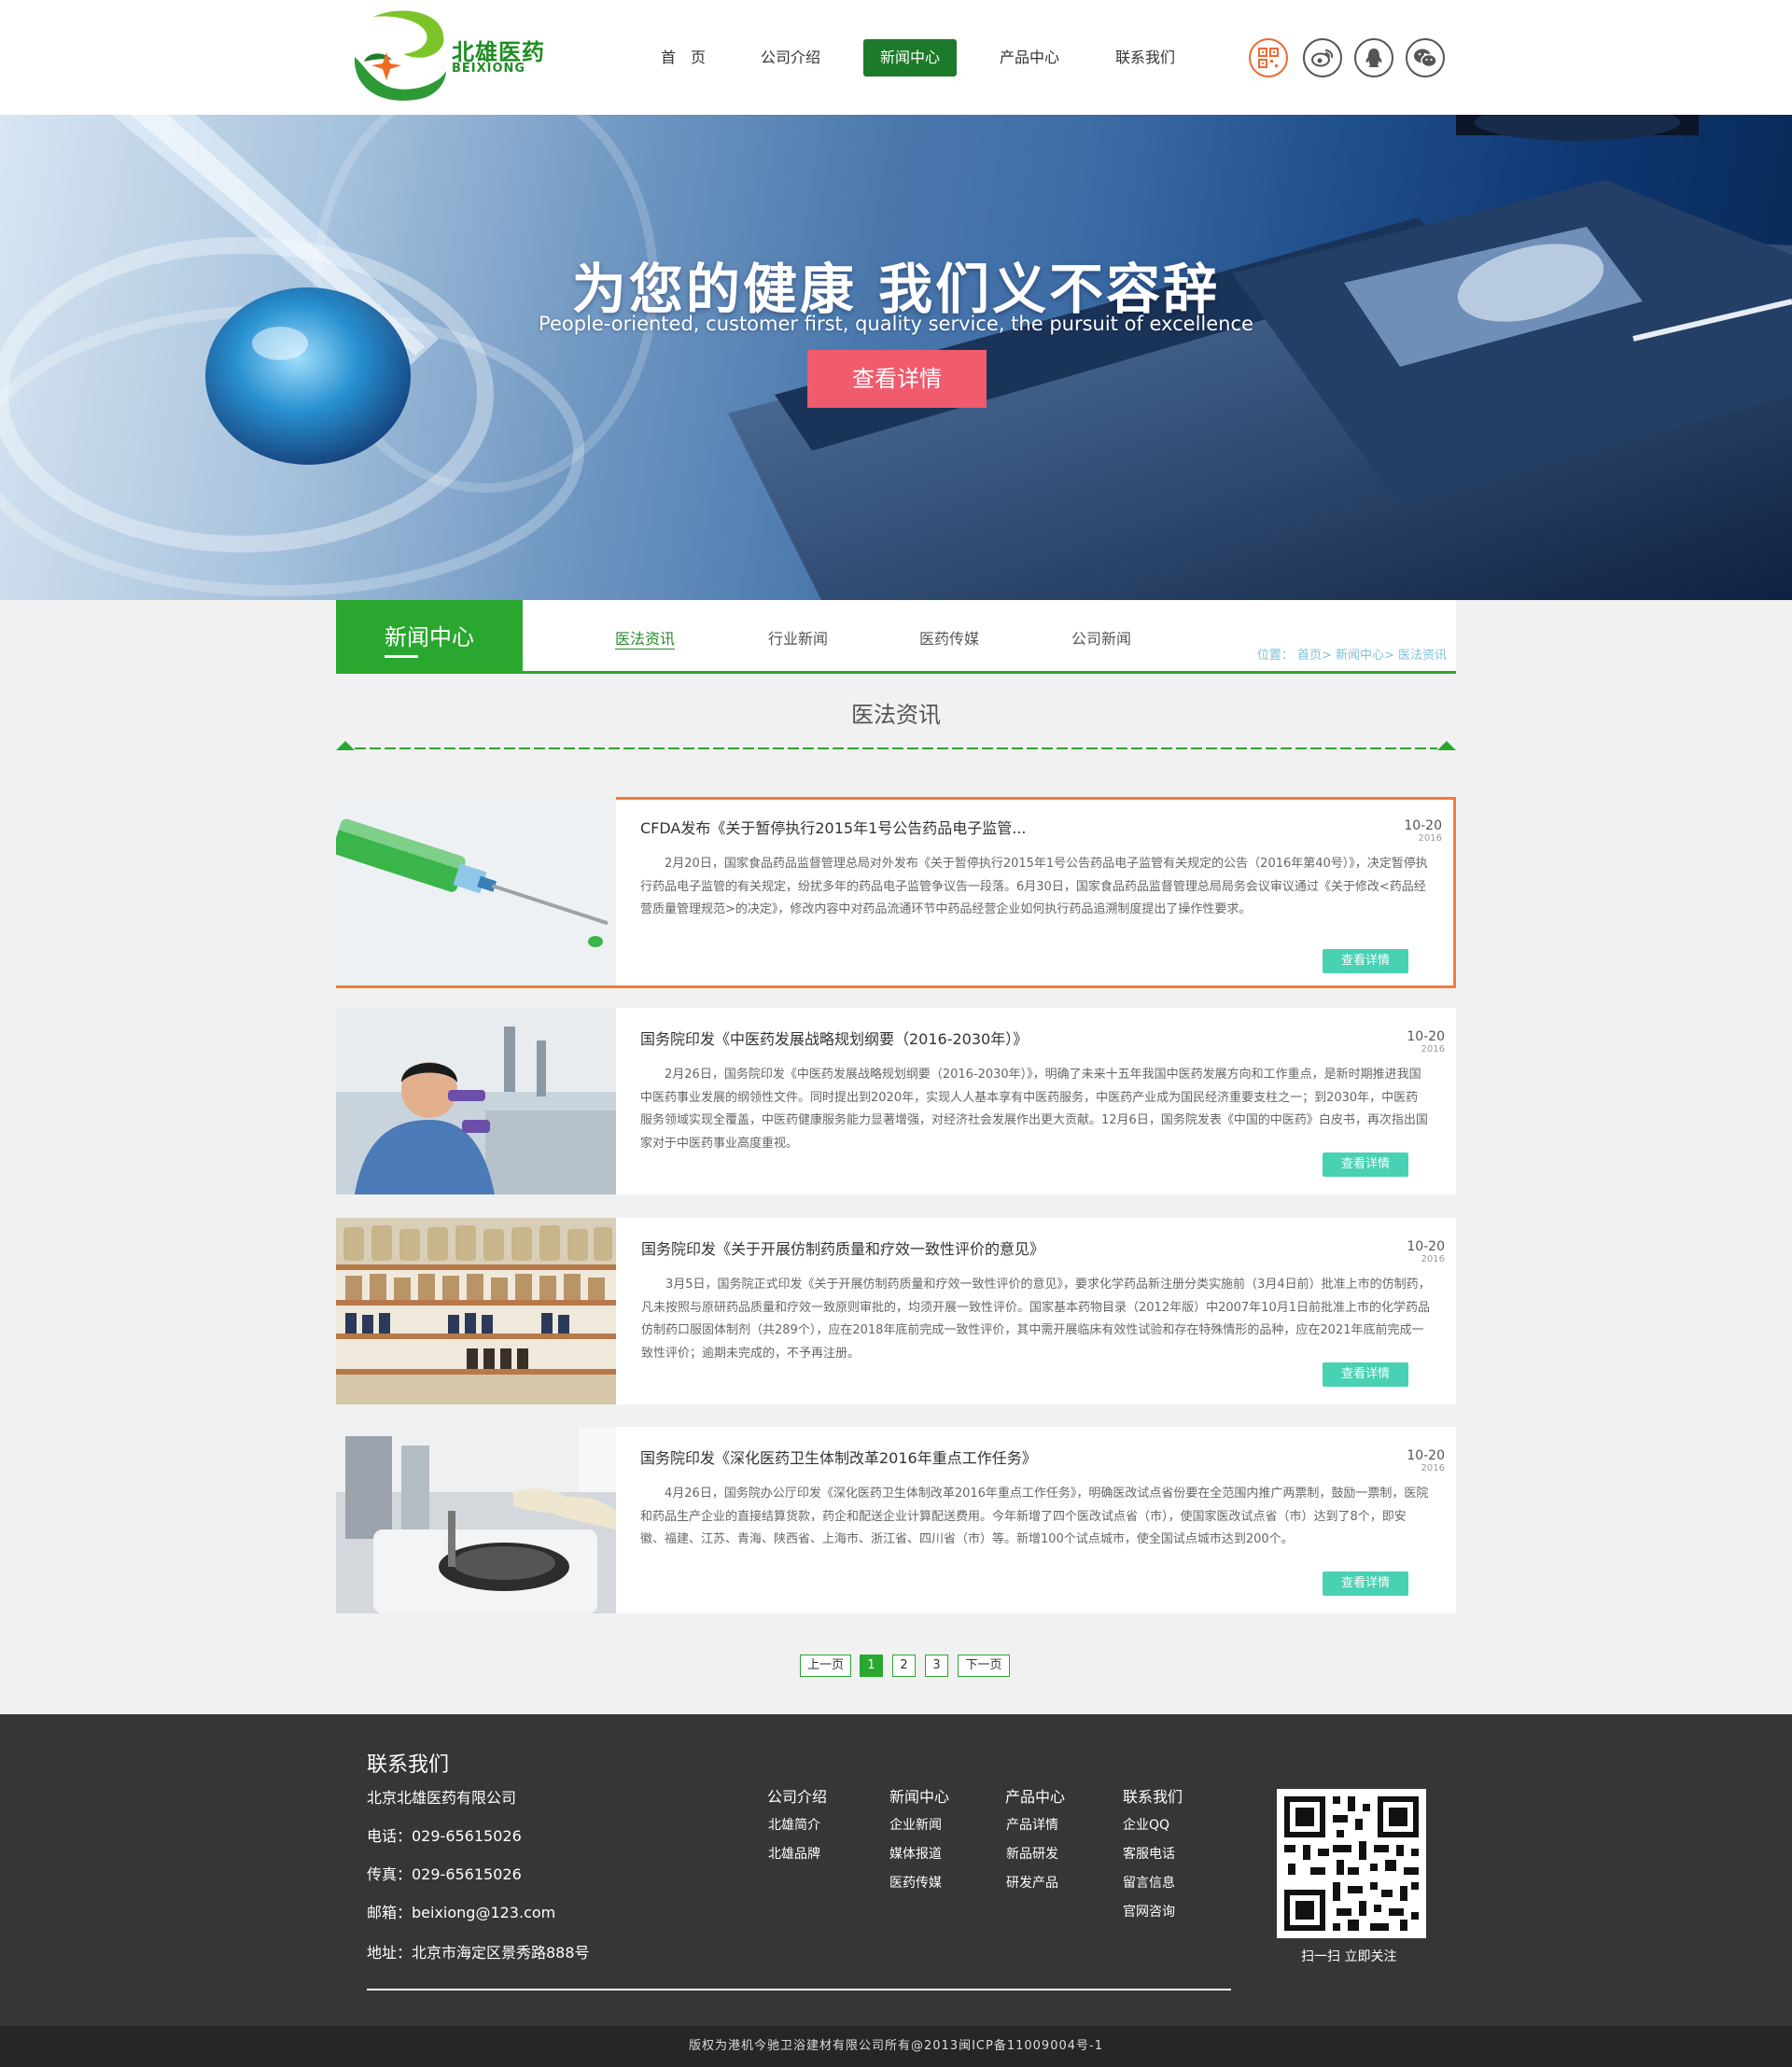  I want to click on footer-link: 研发产品, so click(1032, 1882).